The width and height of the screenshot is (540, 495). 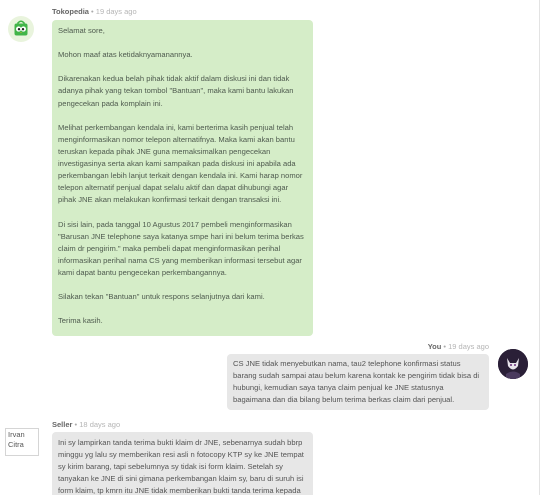 What do you see at coordinates (16, 444) in the screenshot?
I see `seller-card-line: Citra` at bounding box center [16, 444].